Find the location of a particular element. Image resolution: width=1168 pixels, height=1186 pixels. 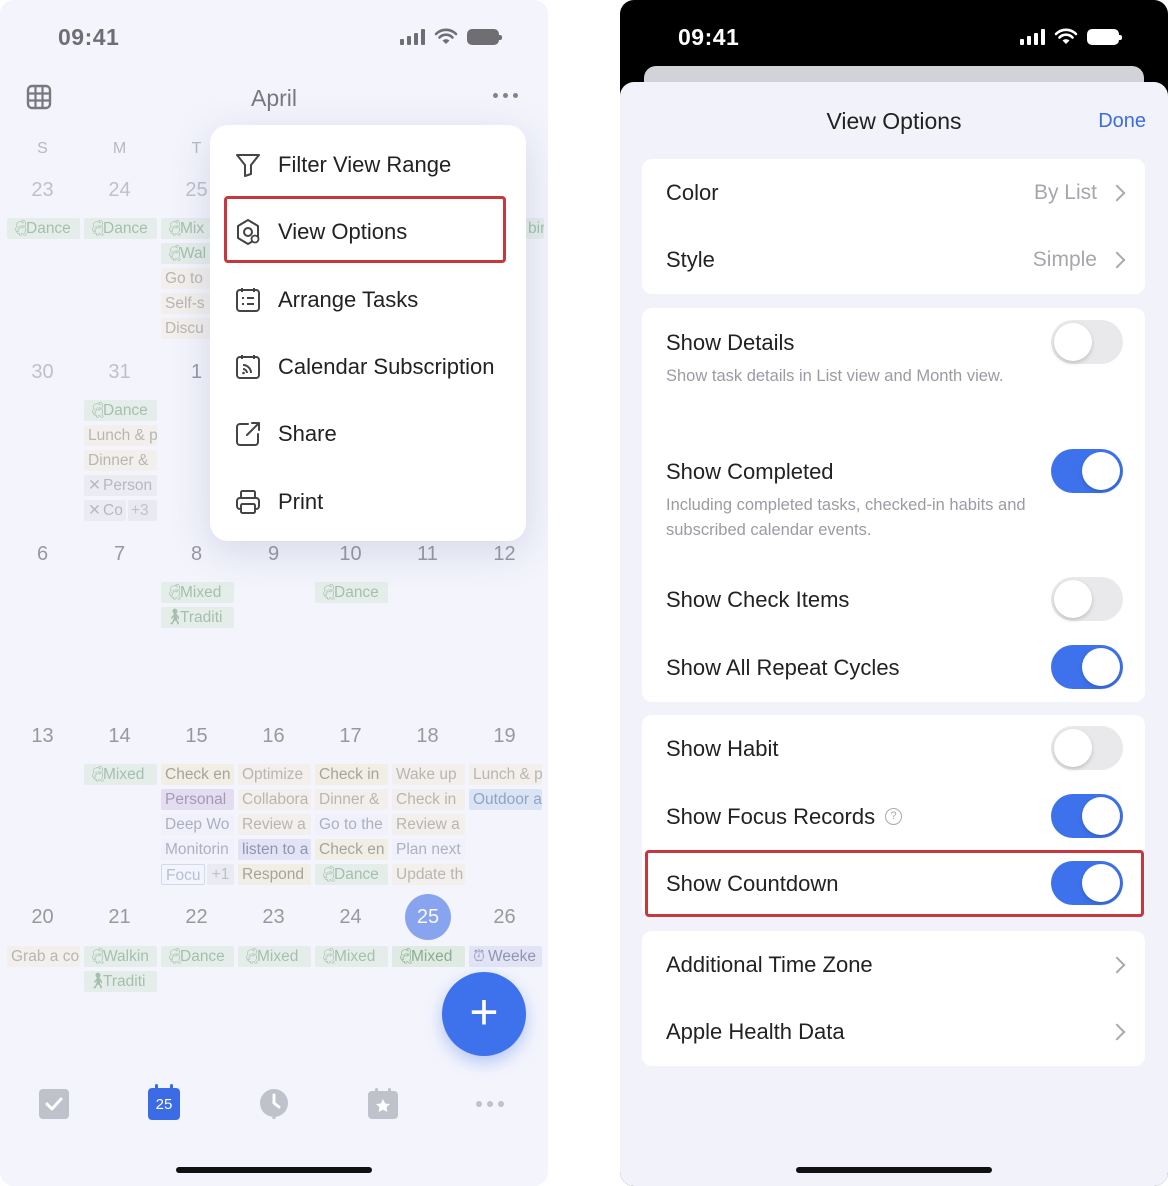

appearance-card: Color By List Style Simple is located at coordinates (893, 226).